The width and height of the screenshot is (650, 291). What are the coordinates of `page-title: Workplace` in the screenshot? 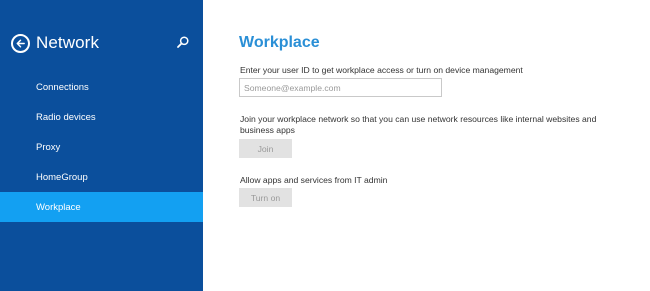 It's located at (279, 42).